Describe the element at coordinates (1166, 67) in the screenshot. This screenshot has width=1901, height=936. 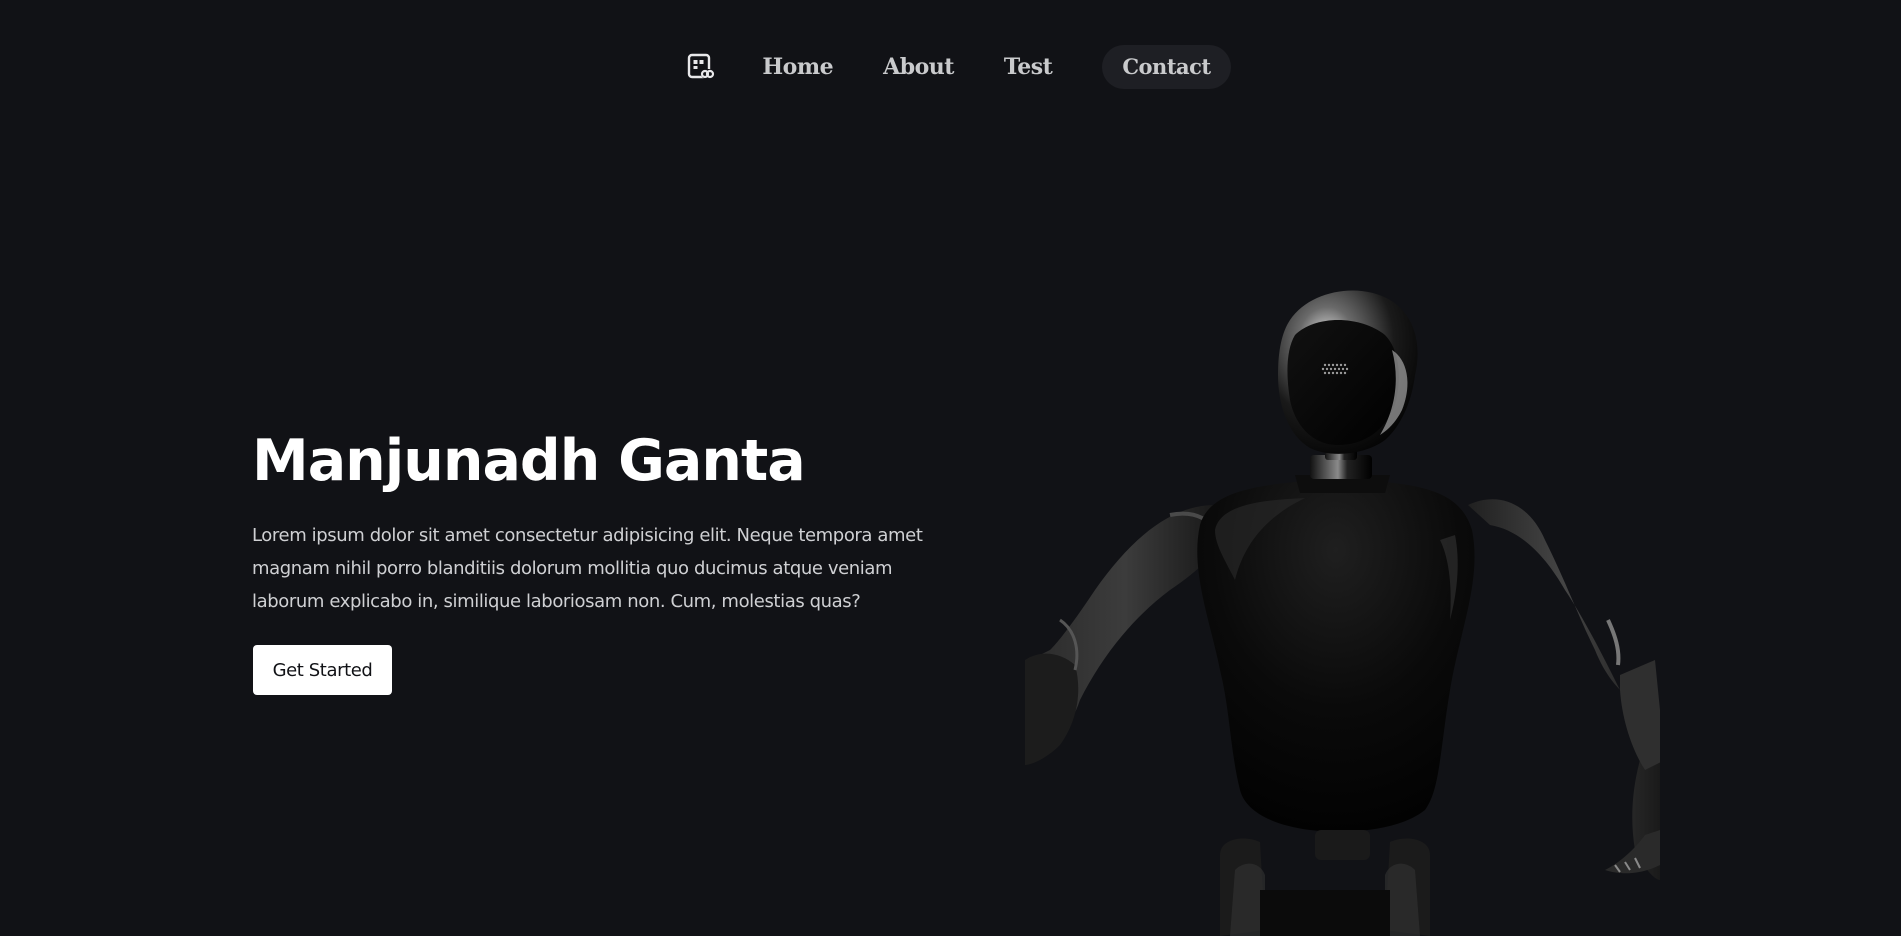
I see `nav-contact-button: Contact` at that location.